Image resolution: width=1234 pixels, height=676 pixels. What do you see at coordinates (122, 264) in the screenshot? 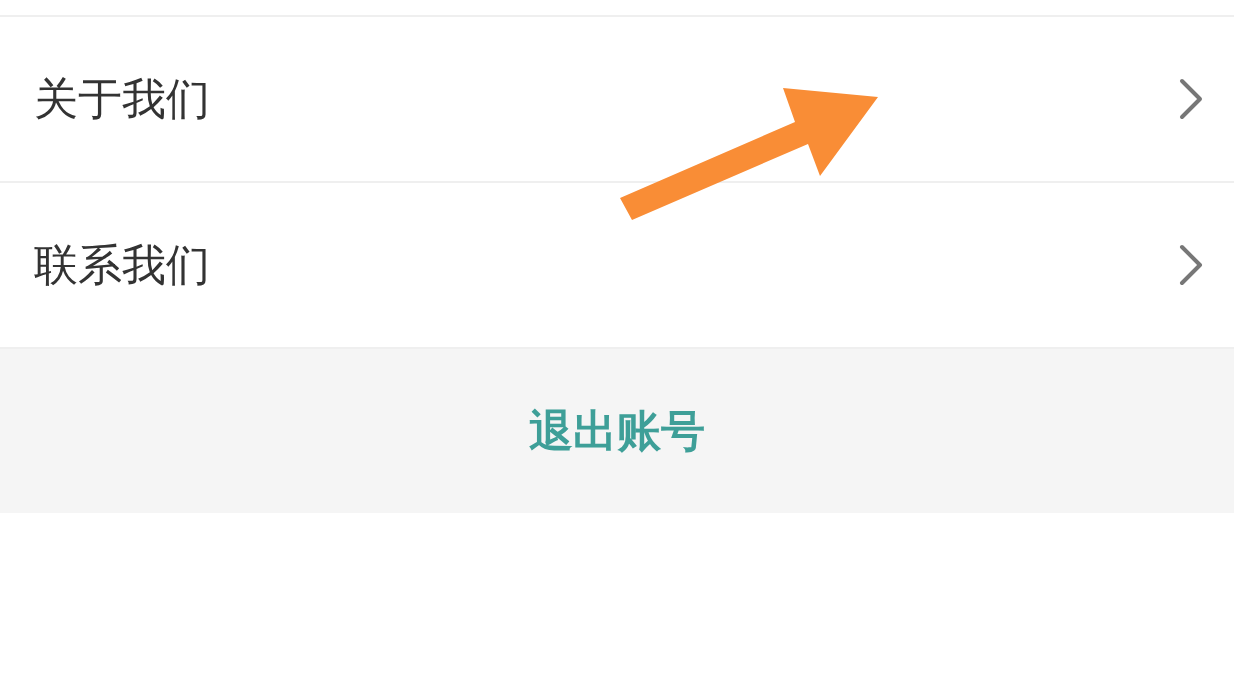
I see `menu-label: 联系我们` at bounding box center [122, 264].